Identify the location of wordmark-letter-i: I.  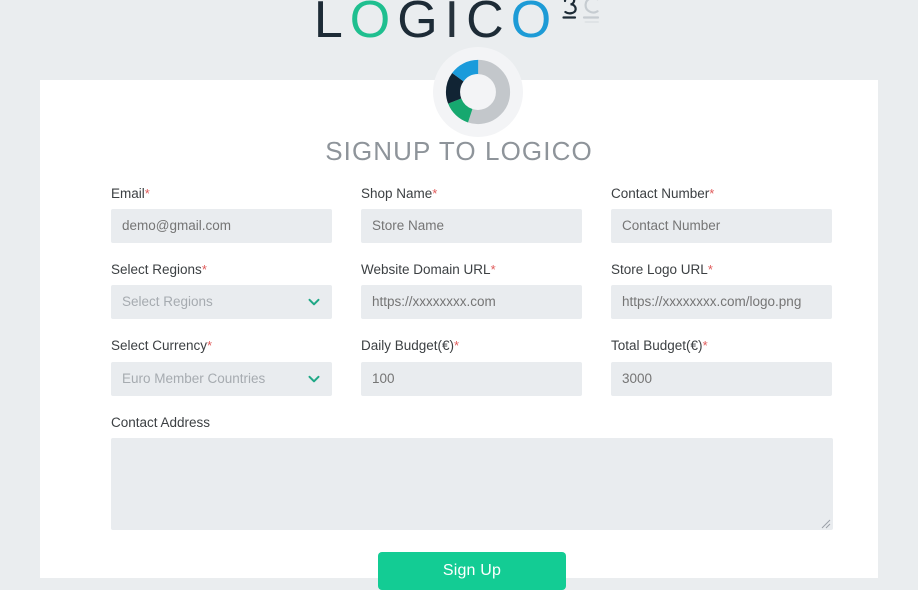
(455, 24).